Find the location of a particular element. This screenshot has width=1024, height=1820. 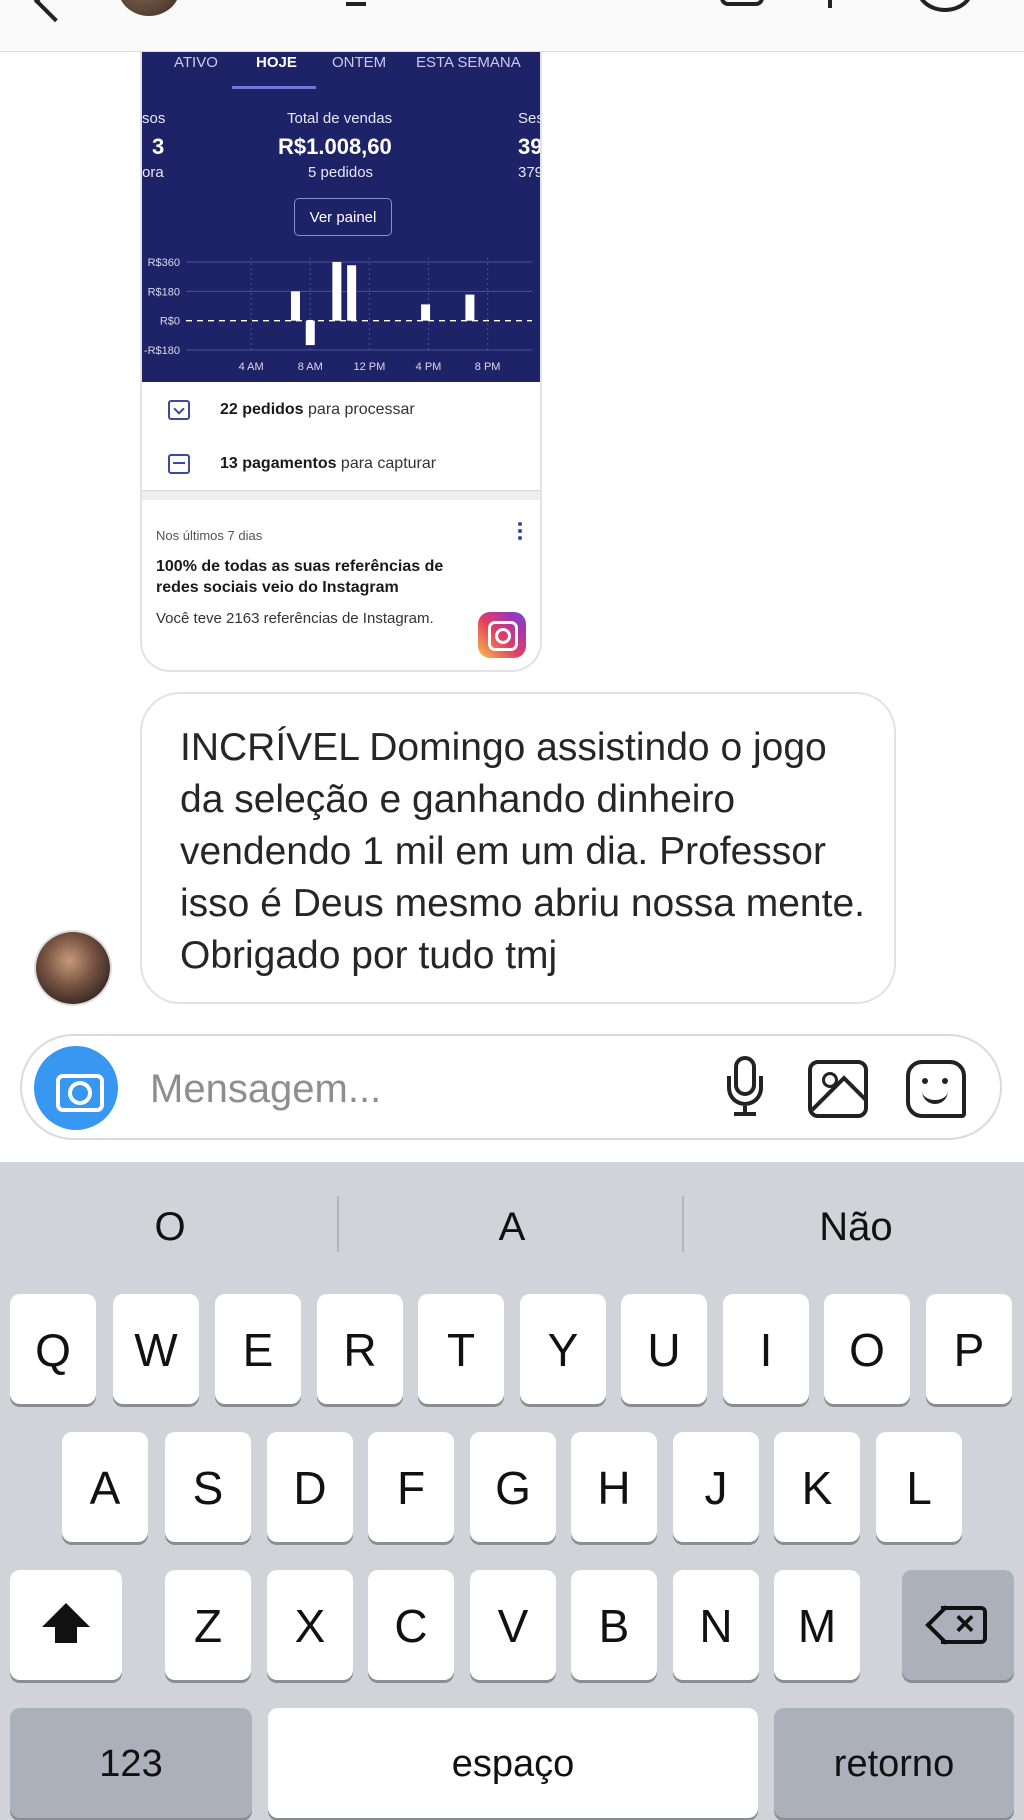

tab-ativo: ATIVO is located at coordinates (196, 62).